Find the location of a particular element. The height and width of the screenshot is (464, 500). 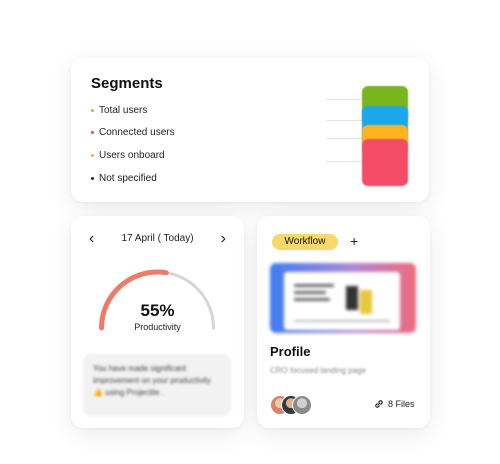

files-label: 8 Files is located at coordinates (401, 404).